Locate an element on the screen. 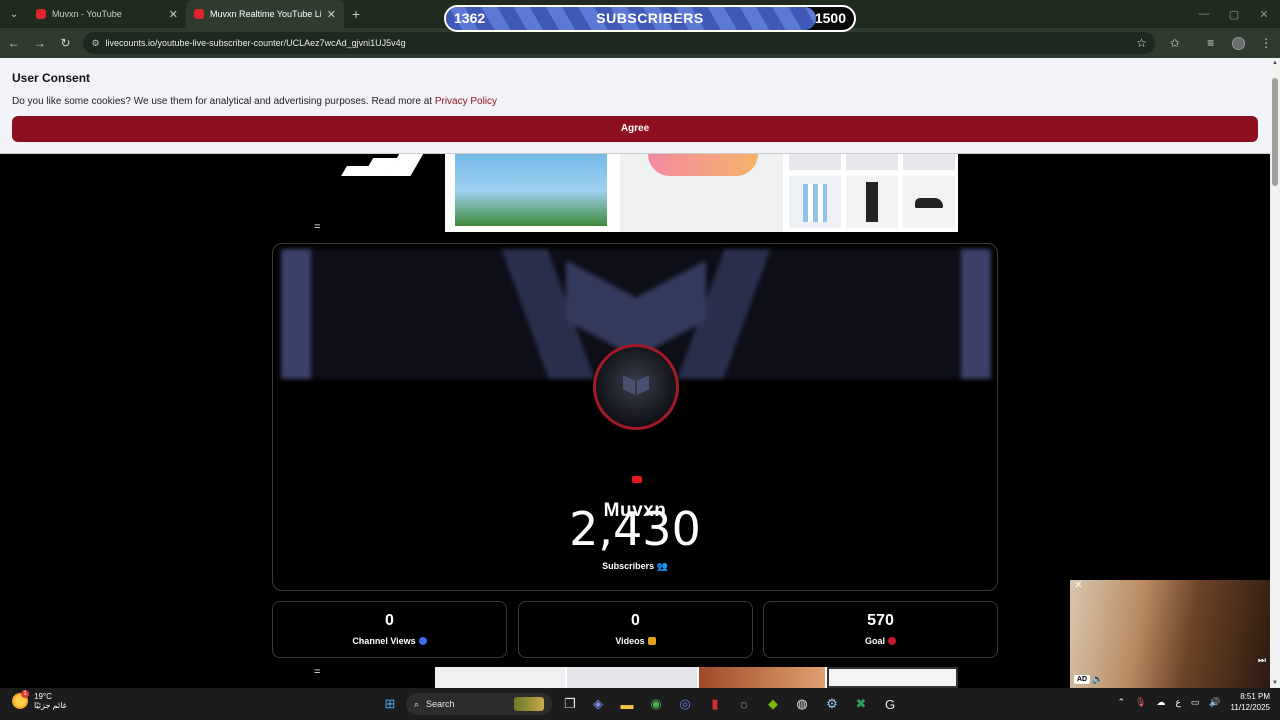 Image resolution: width=1280 pixels, height=720 pixels. reload-icon: ↻ is located at coordinates (66, 43).